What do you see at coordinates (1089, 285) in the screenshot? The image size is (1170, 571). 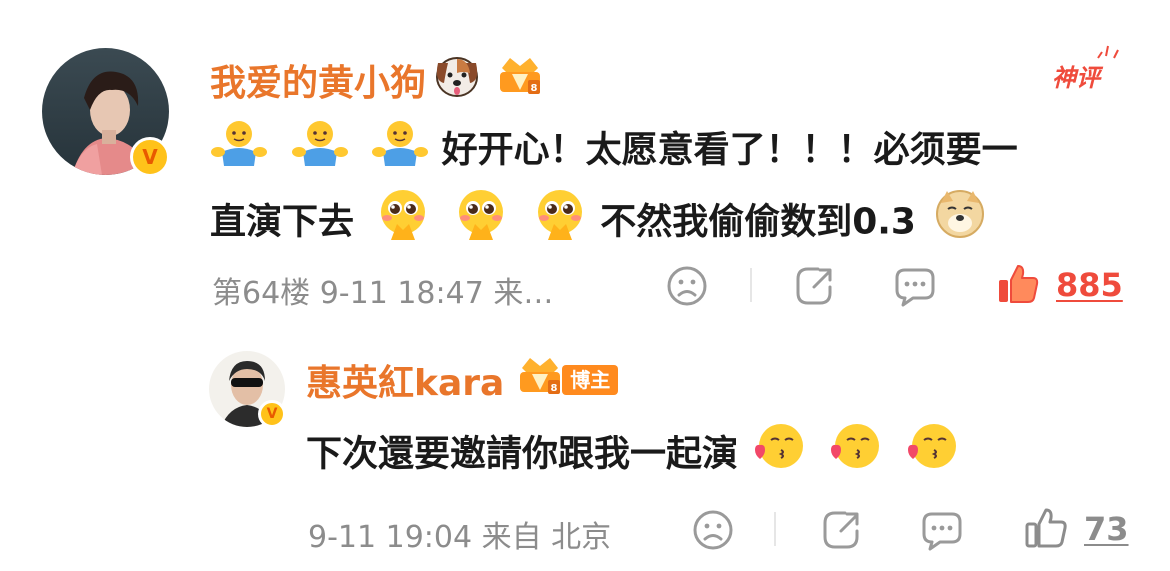 I see `comment-like-count: 885` at bounding box center [1089, 285].